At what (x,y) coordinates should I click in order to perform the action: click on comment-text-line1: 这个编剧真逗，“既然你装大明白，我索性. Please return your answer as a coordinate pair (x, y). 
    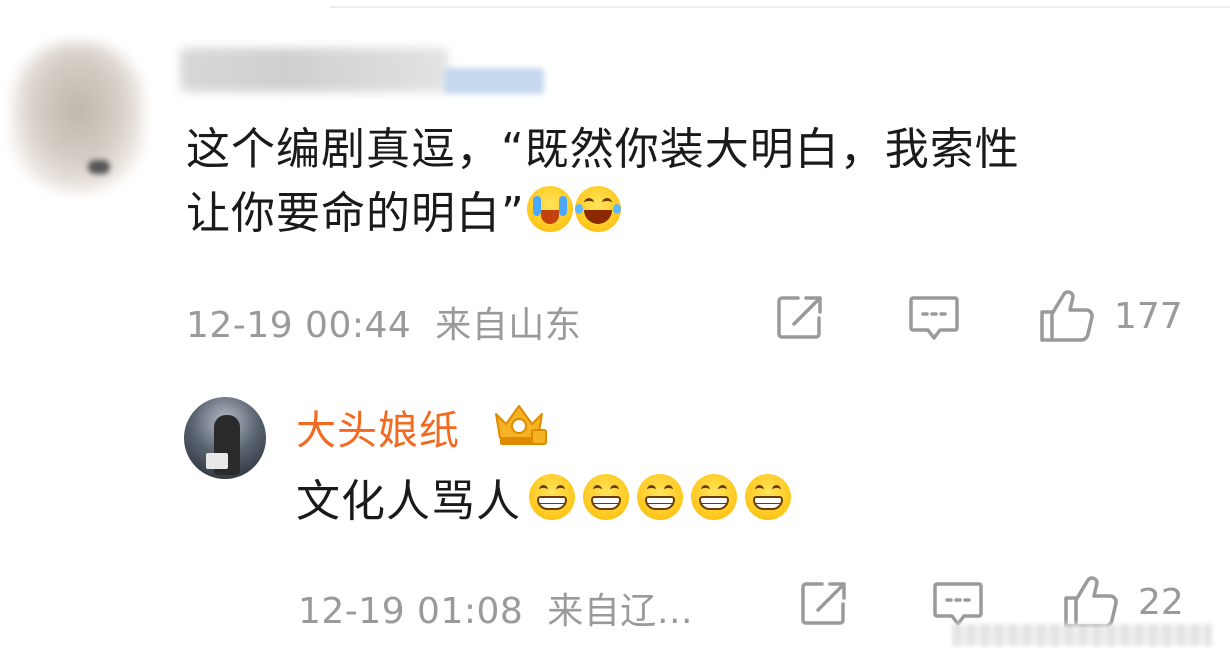
    Looking at the image, I should click on (603, 149).